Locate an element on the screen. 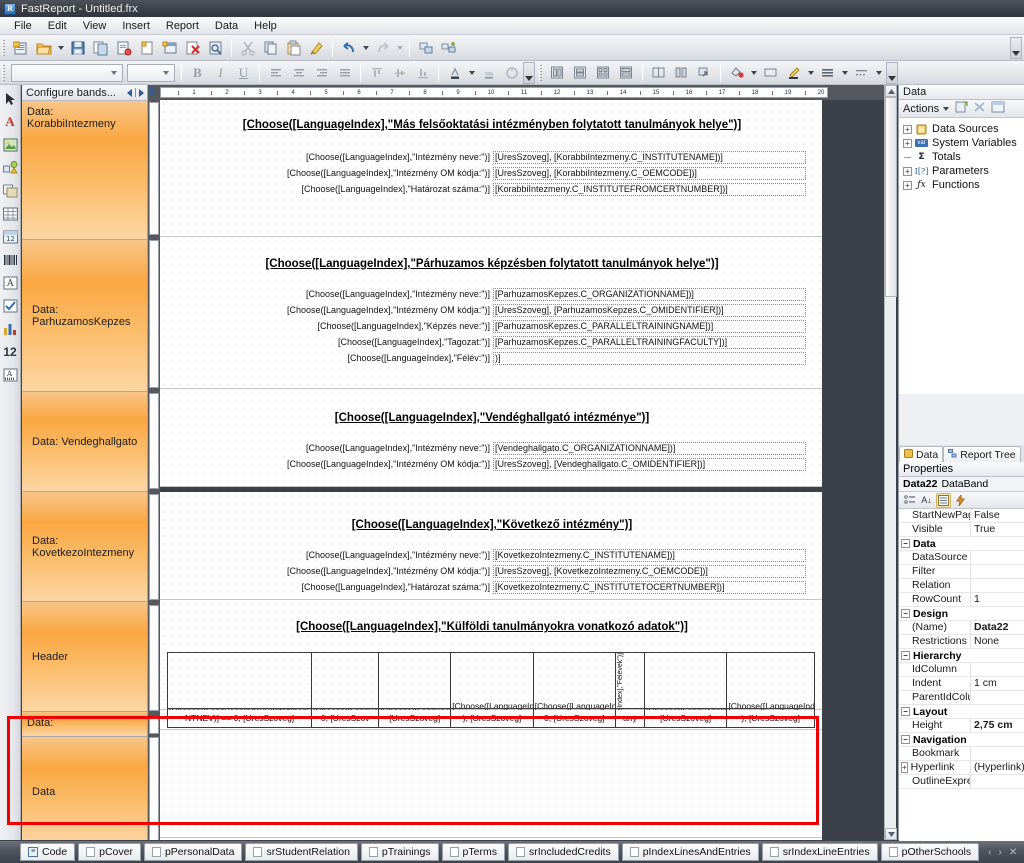 The width and height of the screenshot is (1024, 863). font-name-select is located at coordinates (67, 72).